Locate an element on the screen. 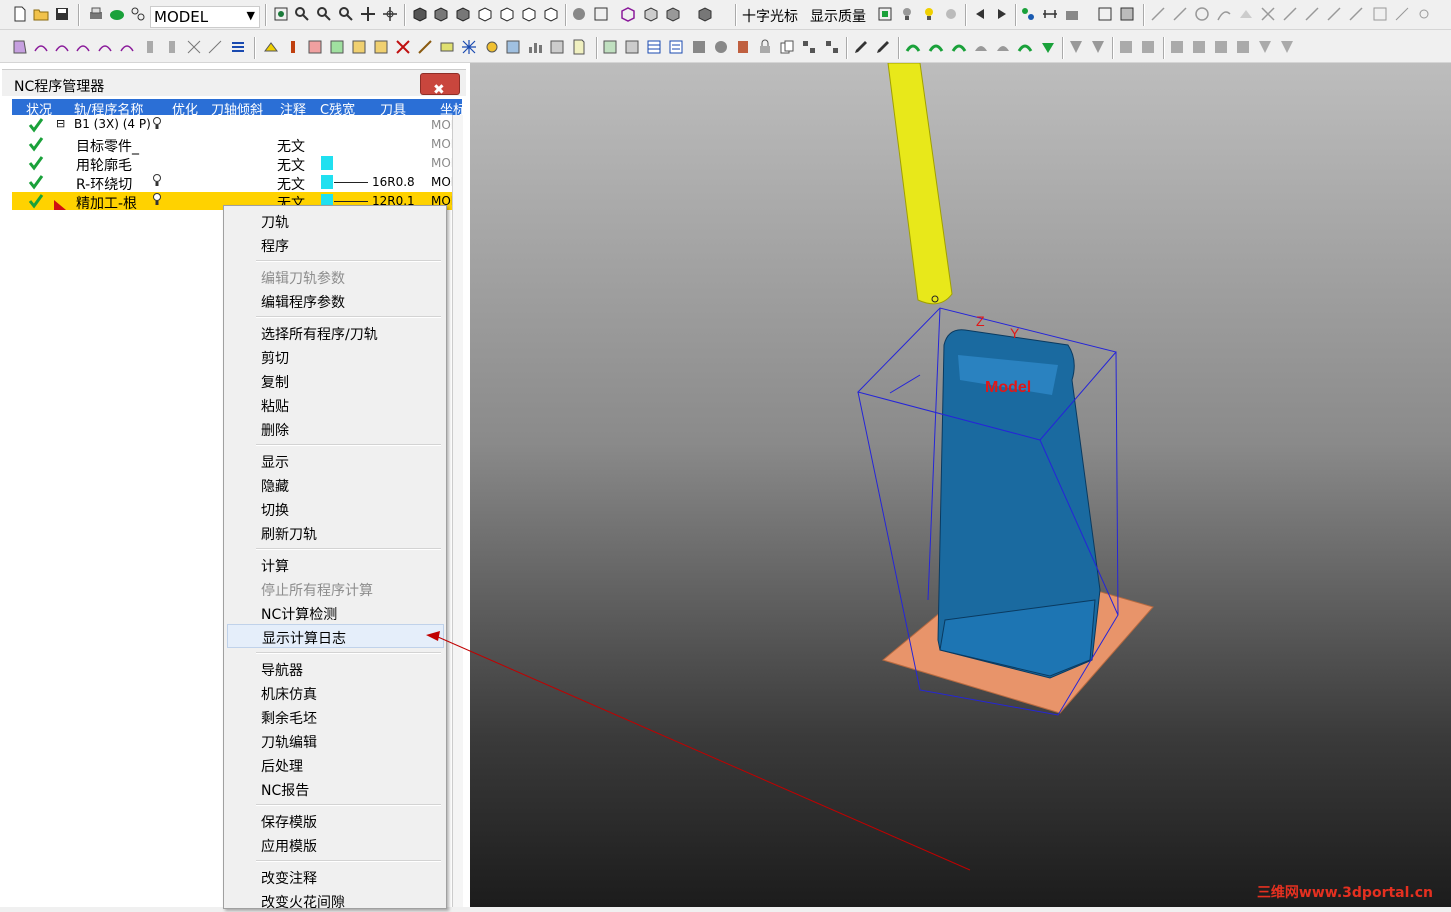 The image size is (1451, 912). open-folder-icon is located at coordinates (41, 14).